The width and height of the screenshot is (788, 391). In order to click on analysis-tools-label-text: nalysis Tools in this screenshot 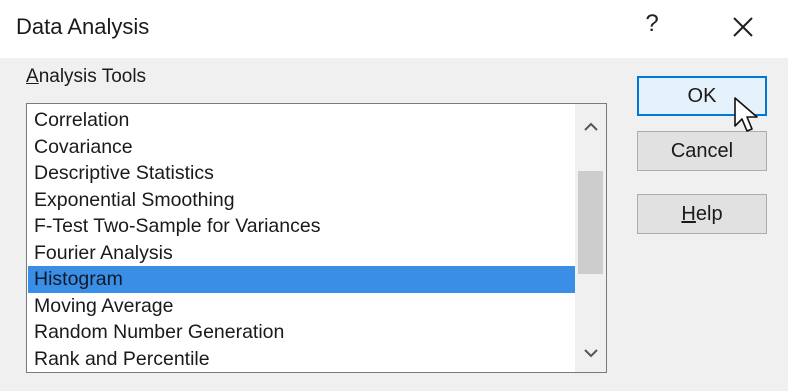, I will do `click(92, 76)`.